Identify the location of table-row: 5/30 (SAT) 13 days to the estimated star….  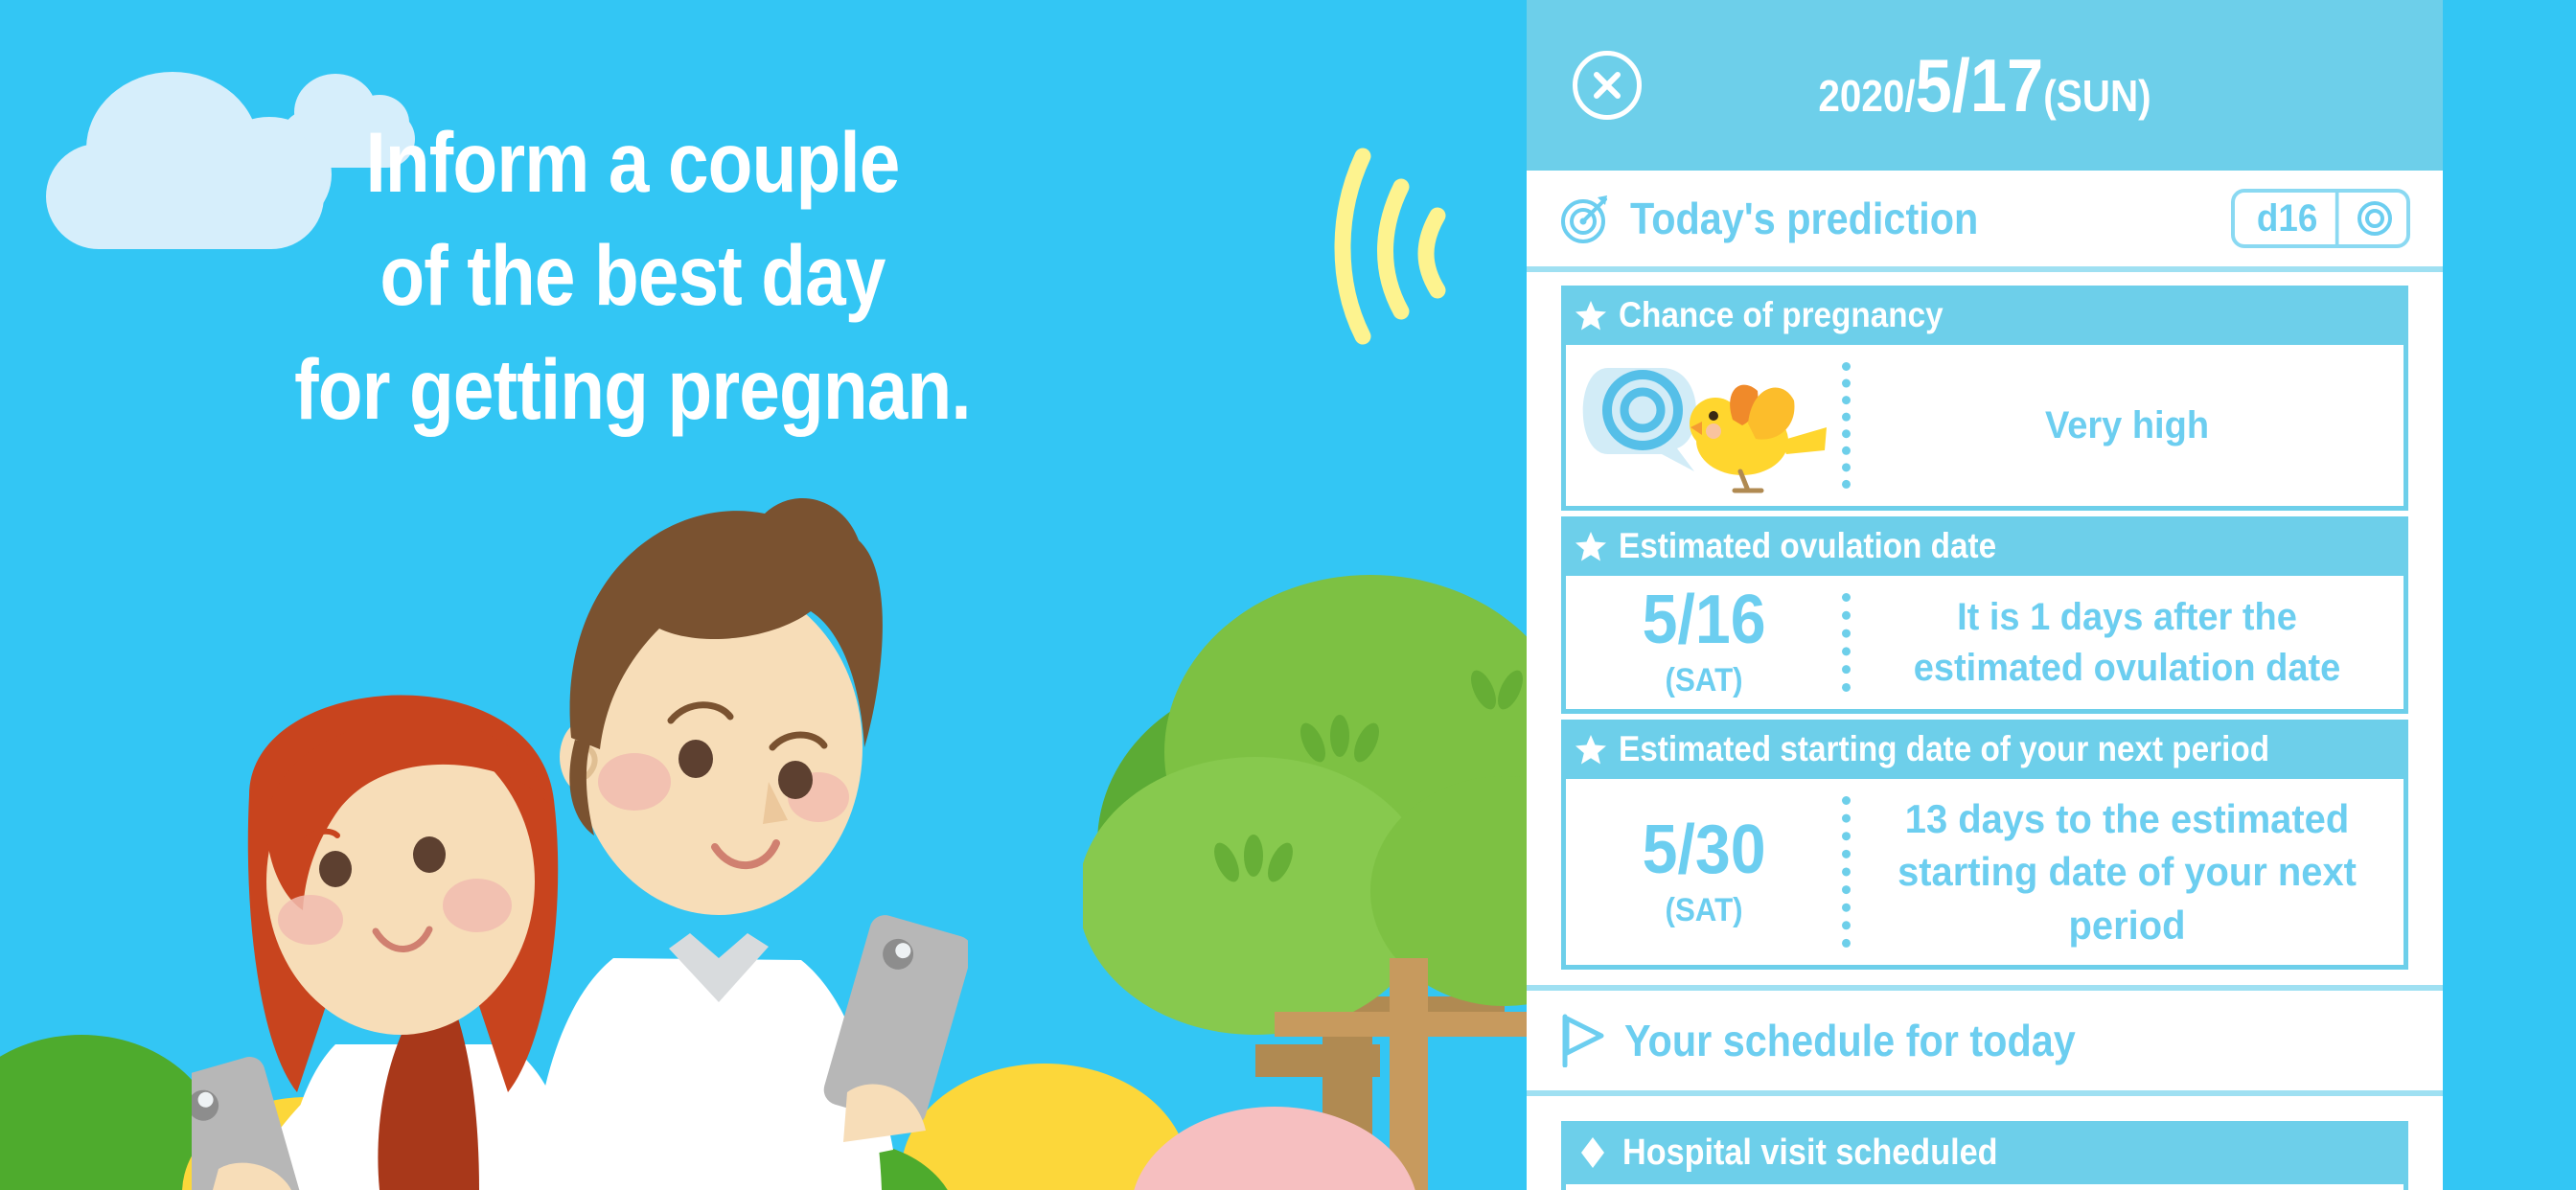
(1984, 875).